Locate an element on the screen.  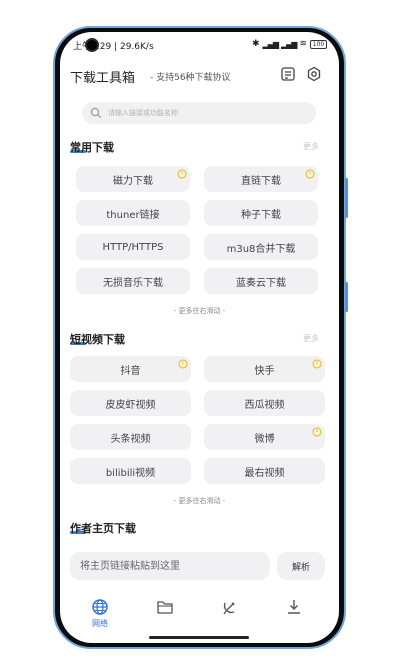
camera-cutout is located at coordinates (92, 45).